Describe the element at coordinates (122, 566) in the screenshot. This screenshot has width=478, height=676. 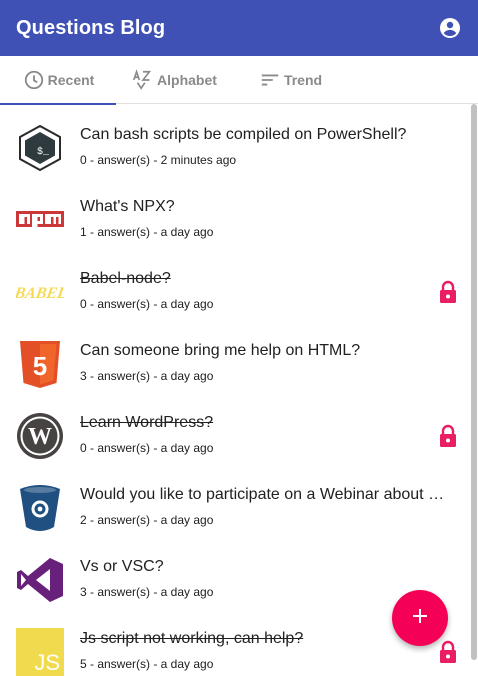
I see `question-title: Vs or VSC?` at that location.